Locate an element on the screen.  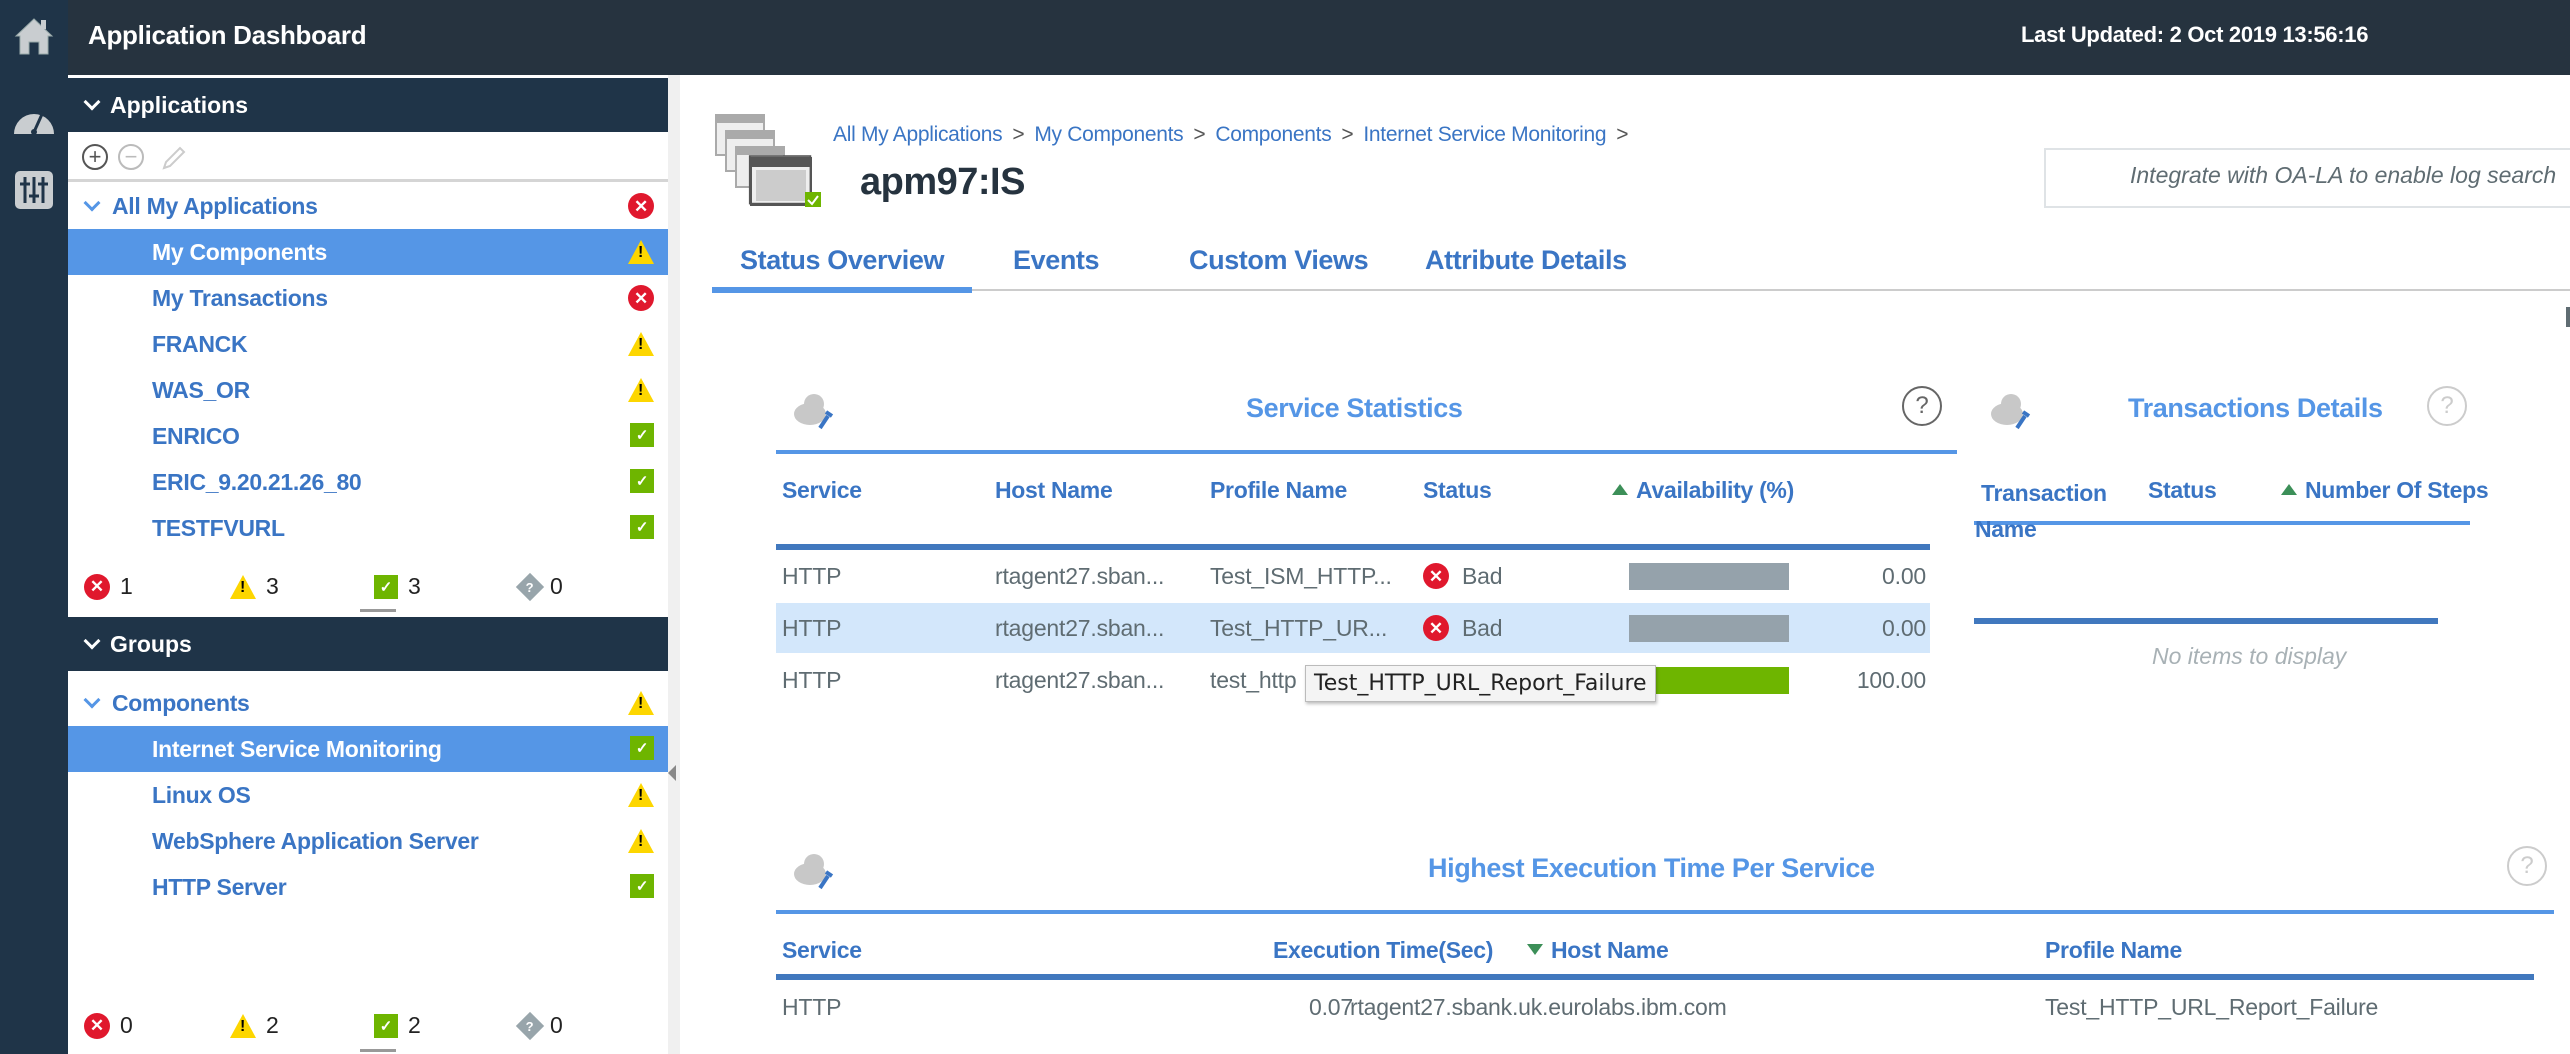
breadcrumb-item: Components is located at coordinates (1273, 135).